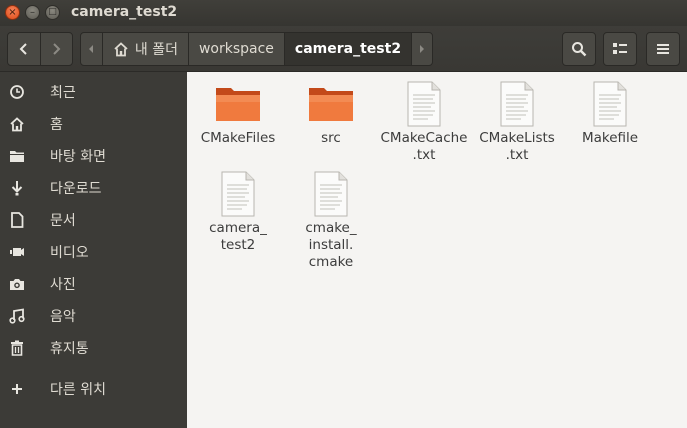 The width and height of the screenshot is (687, 428). What do you see at coordinates (17, 316) in the screenshot?
I see `music-icon` at bounding box center [17, 316].